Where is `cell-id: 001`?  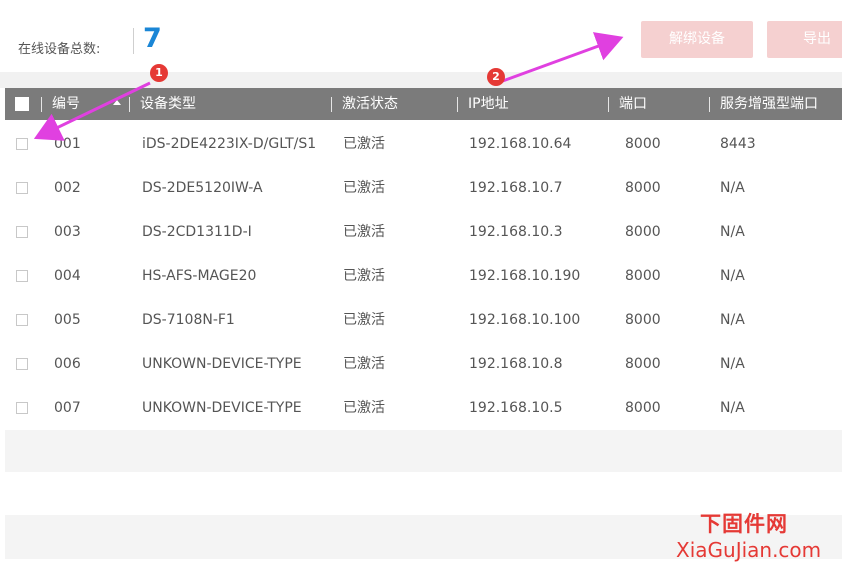
cell-id: 001 is located at coordinates (67, 144).